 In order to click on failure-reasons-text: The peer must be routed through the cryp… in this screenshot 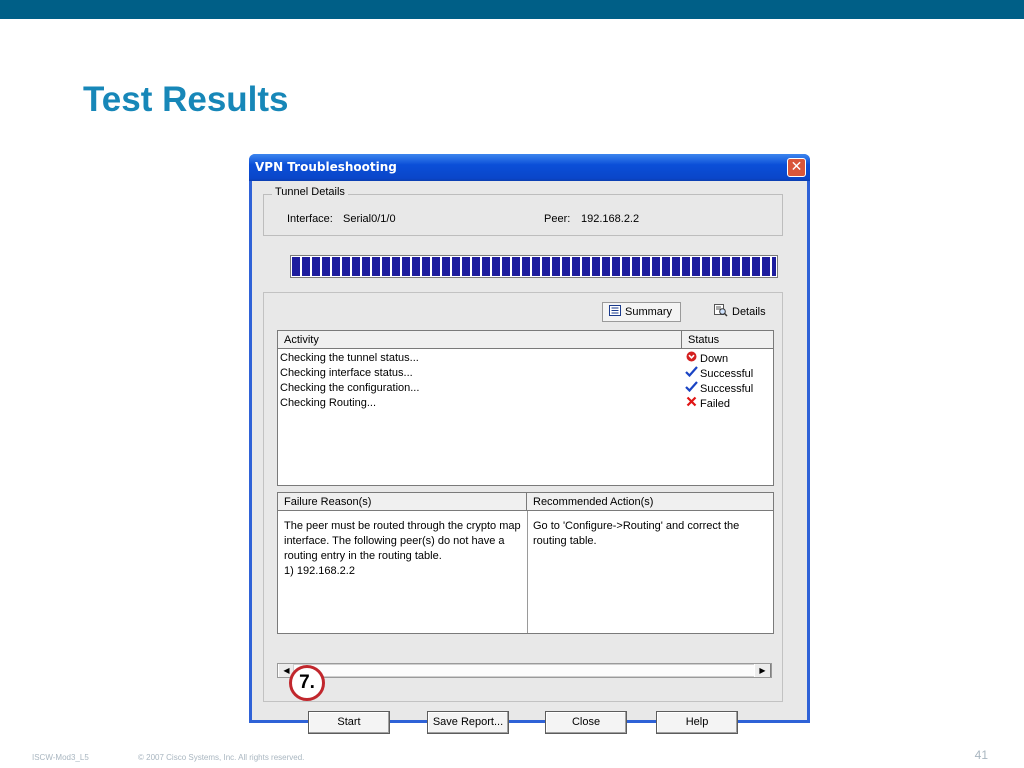, I will do `click(402, 548)`.